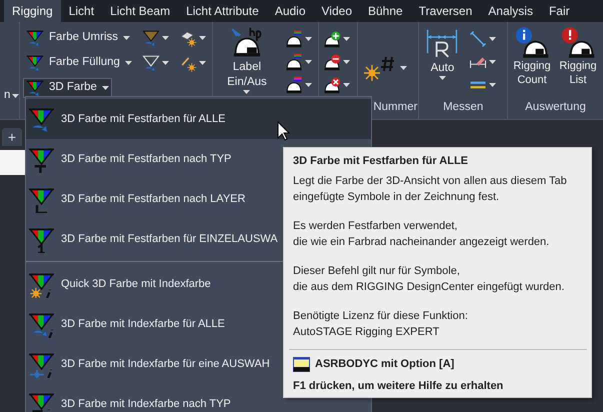 The image size is (603, 412). I want to click on drawing-area, so click(13, 162).